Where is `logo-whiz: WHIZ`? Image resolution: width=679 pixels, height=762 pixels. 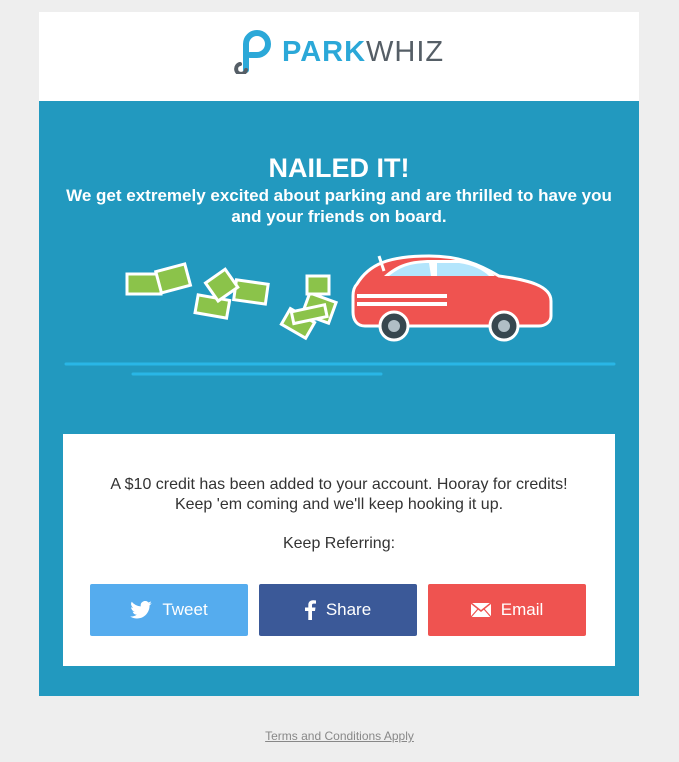
logo-whiz: WHIZ is located at coordinates (405, 51).